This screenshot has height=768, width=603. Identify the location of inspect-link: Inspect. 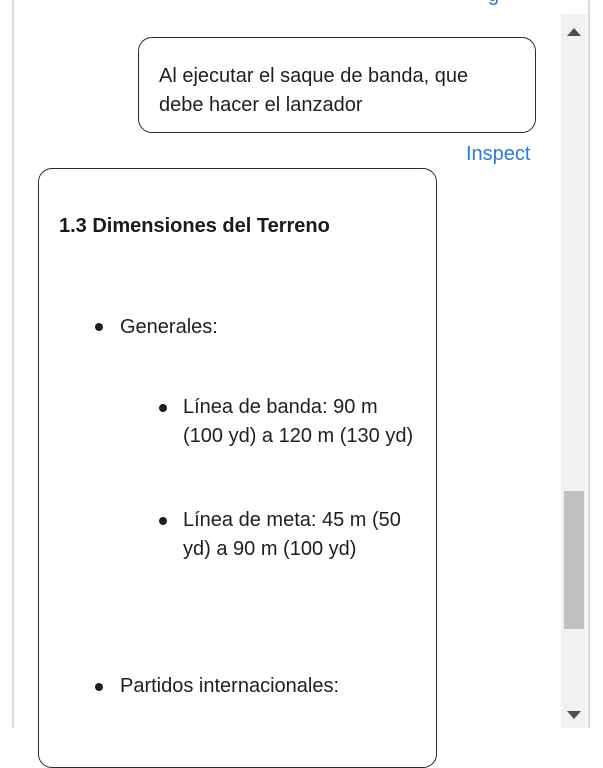
(498, 154).